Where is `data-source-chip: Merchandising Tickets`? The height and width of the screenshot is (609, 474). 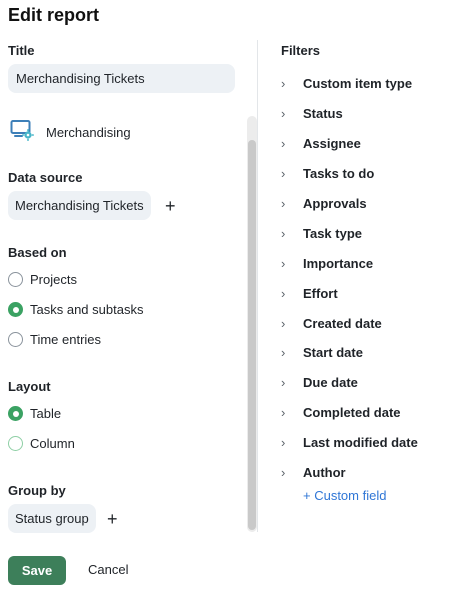 data-source-chip: Merchandising Tickets is located at coordinates (79, 205).